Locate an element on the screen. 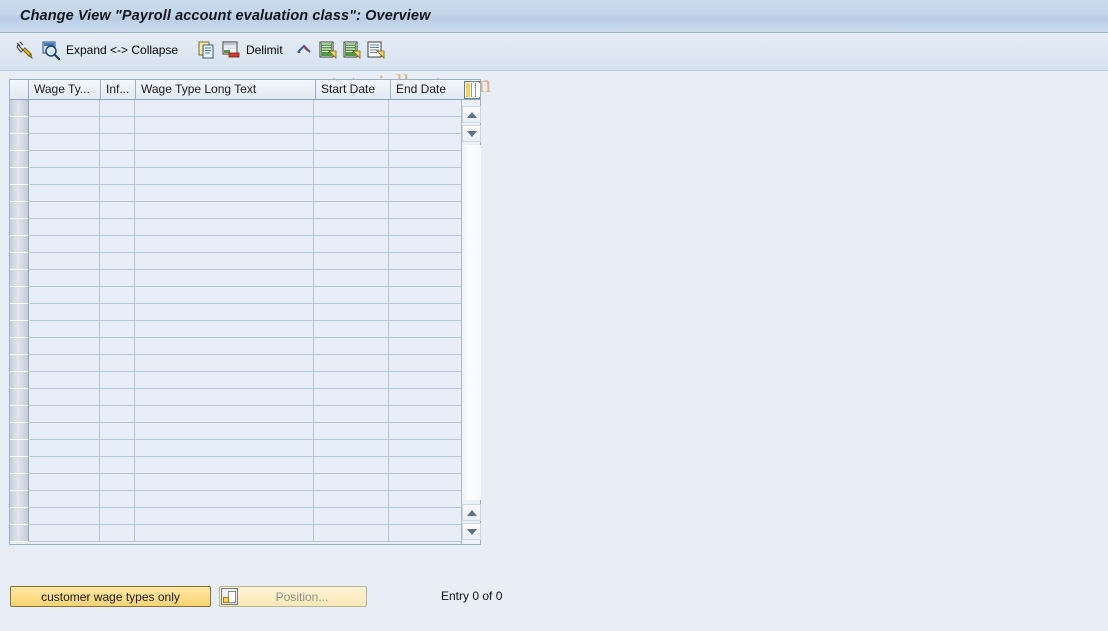 The image size is (1108, 631). delete-row-button is located at coordinates (231, 51).